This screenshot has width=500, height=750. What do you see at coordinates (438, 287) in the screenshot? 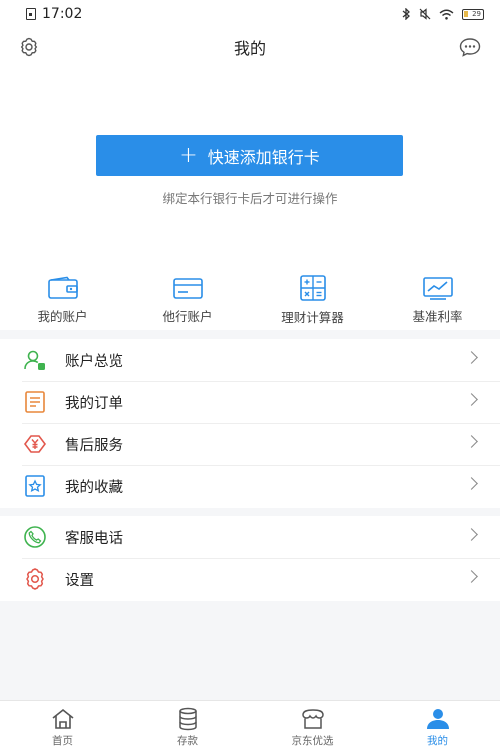
I see `trend-chart-icon` at bounding box center [438, 287].